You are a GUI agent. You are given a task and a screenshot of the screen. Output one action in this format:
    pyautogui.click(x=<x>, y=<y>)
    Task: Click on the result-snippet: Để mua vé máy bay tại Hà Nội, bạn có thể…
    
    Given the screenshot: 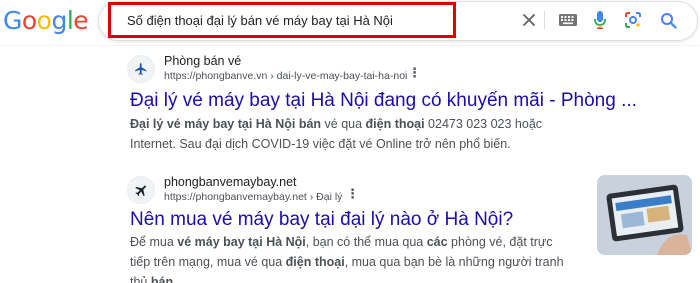 What is the action you would take?
    pyautogui.click(x=350, y=257)
    